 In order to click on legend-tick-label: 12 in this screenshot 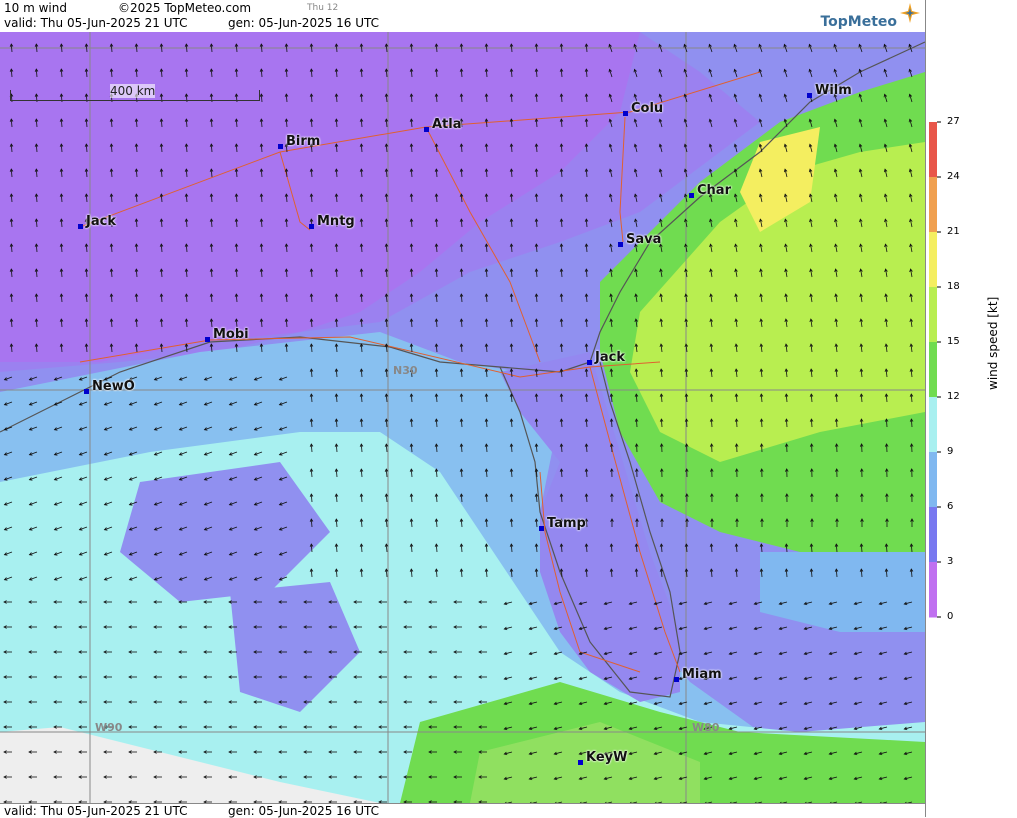, I will do `click(953, 396)`.